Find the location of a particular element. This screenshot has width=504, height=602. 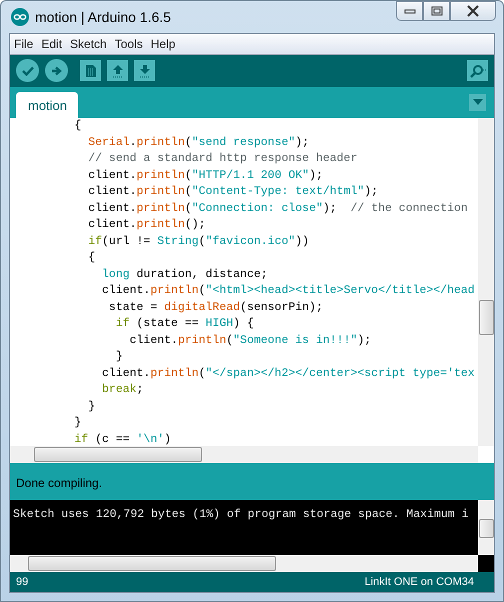

board-port-label: LinkIt ONE on COM34 is located at coordinates (419, 582).